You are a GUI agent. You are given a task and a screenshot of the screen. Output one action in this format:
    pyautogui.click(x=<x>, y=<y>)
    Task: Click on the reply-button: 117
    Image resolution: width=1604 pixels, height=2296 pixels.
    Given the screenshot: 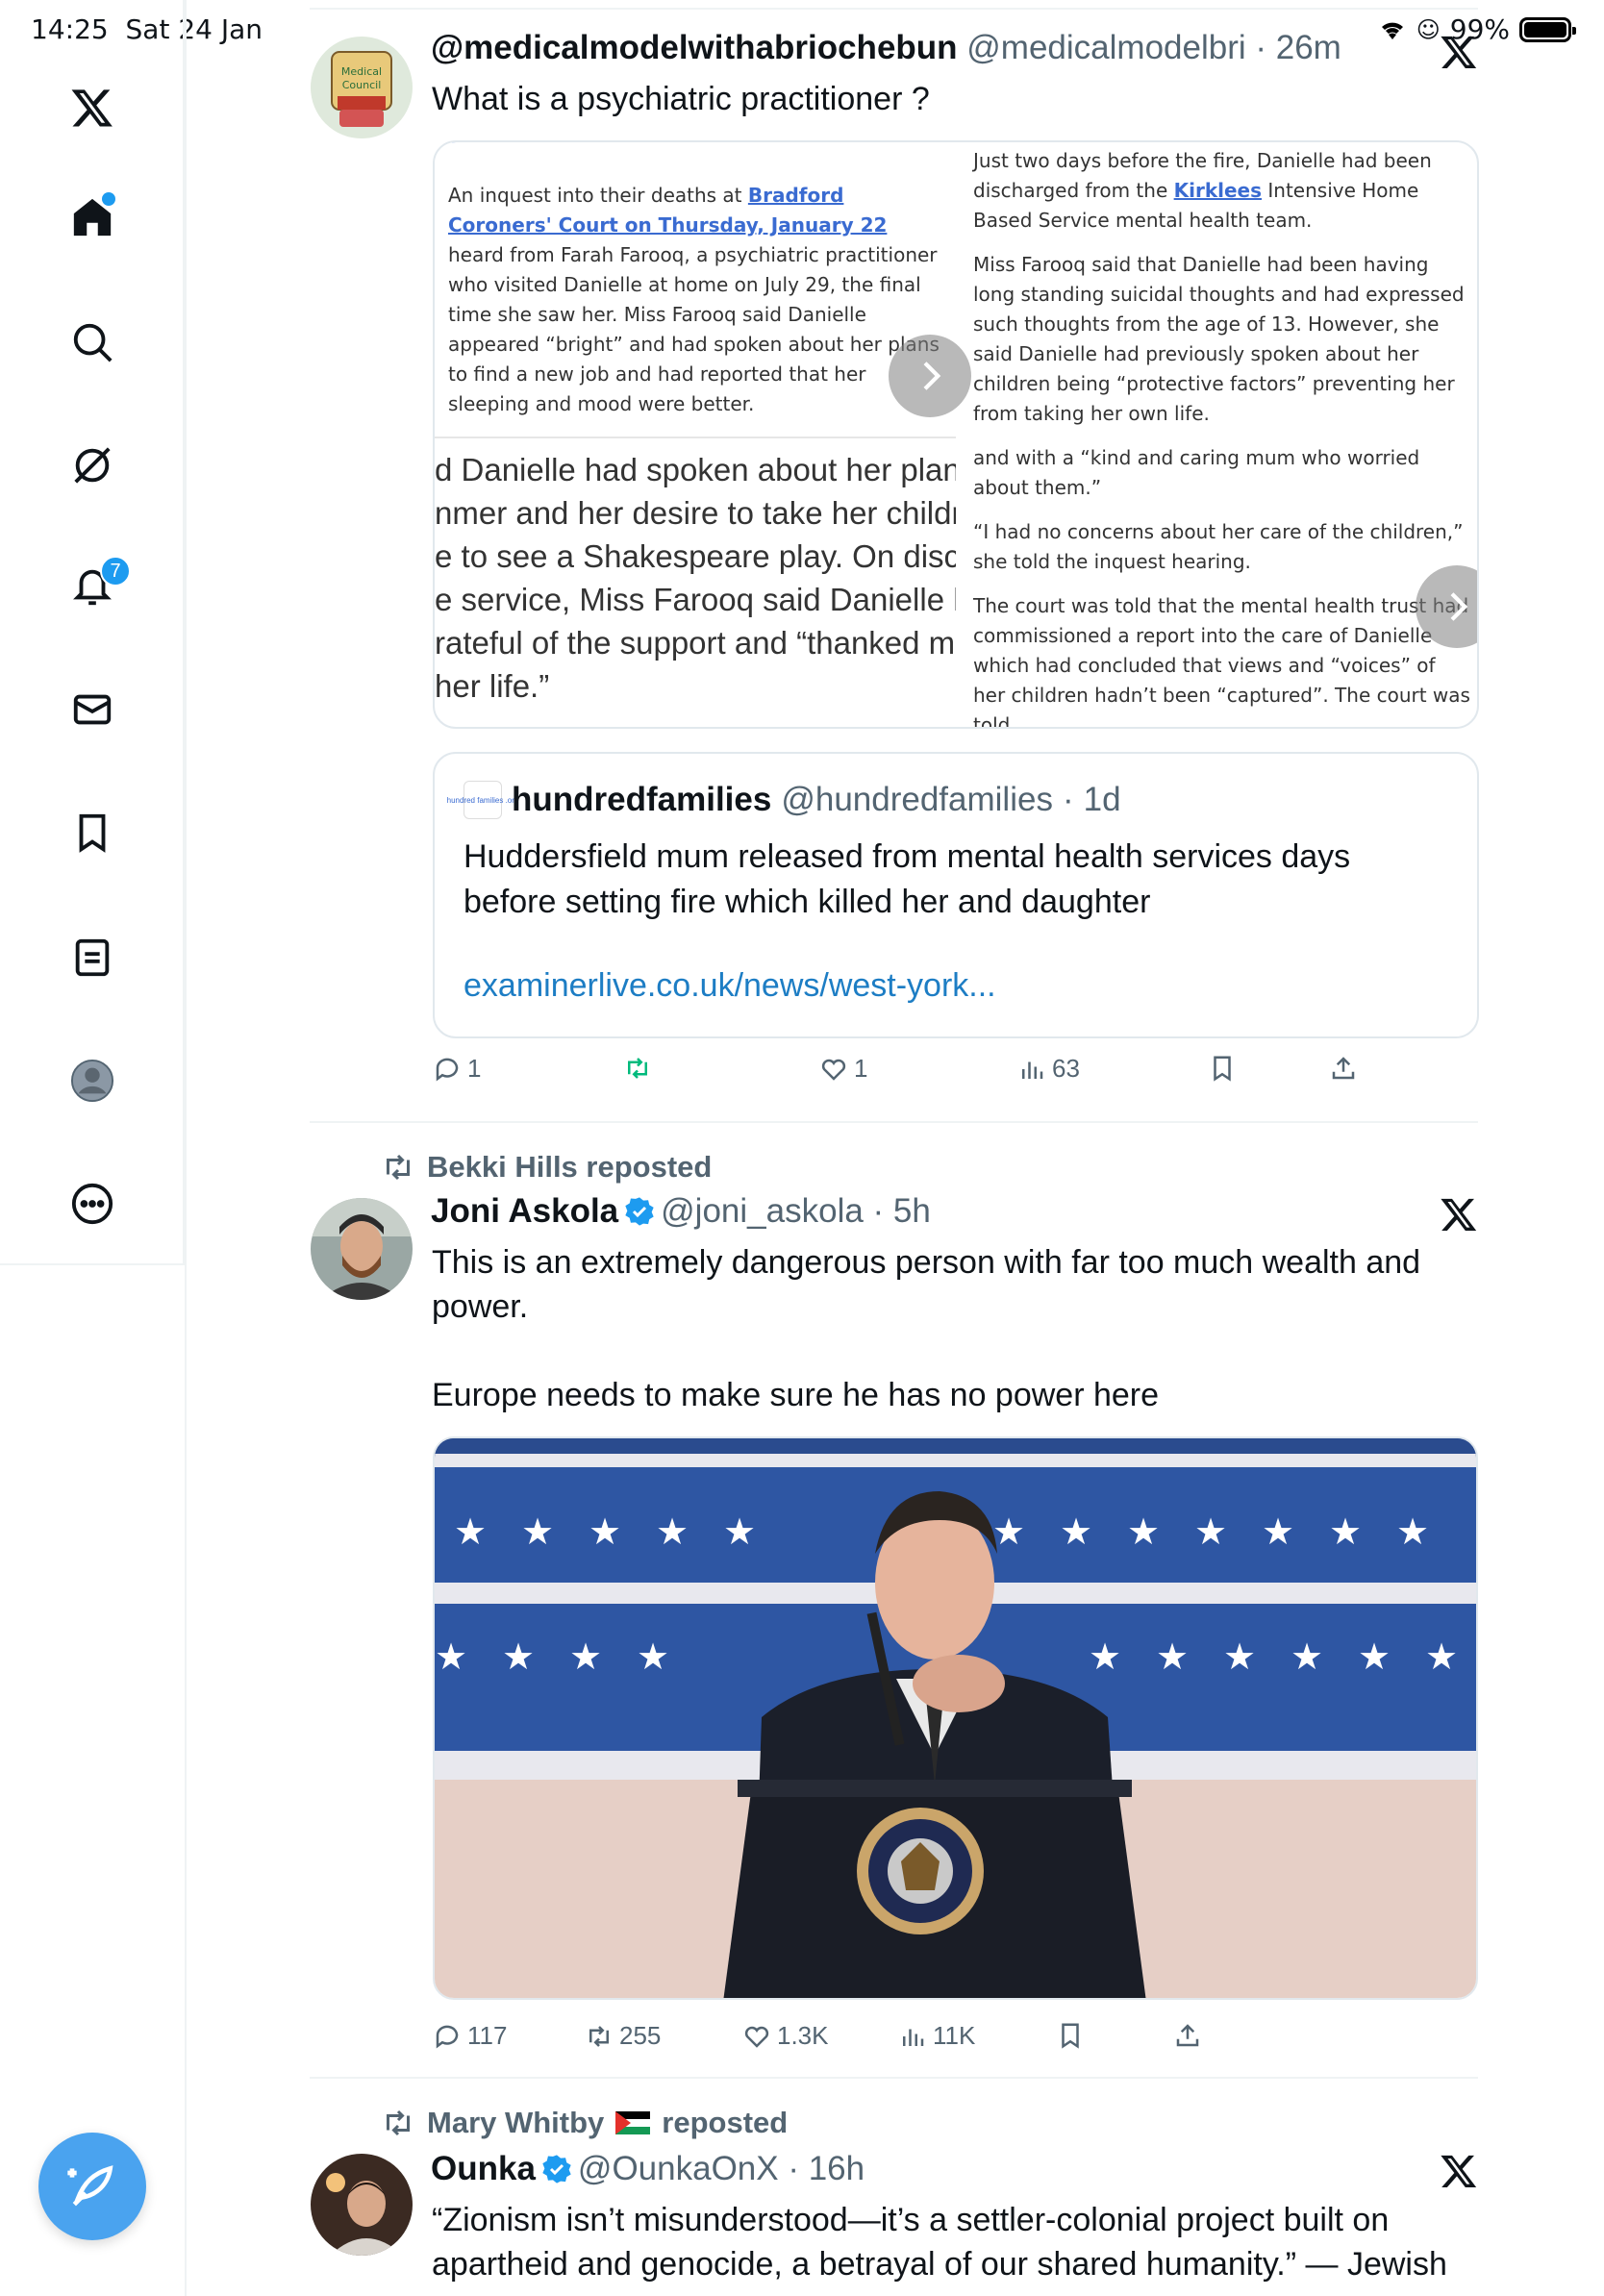 What is the action you would take?
    pyautogui.click(x=470, y=2036)
    